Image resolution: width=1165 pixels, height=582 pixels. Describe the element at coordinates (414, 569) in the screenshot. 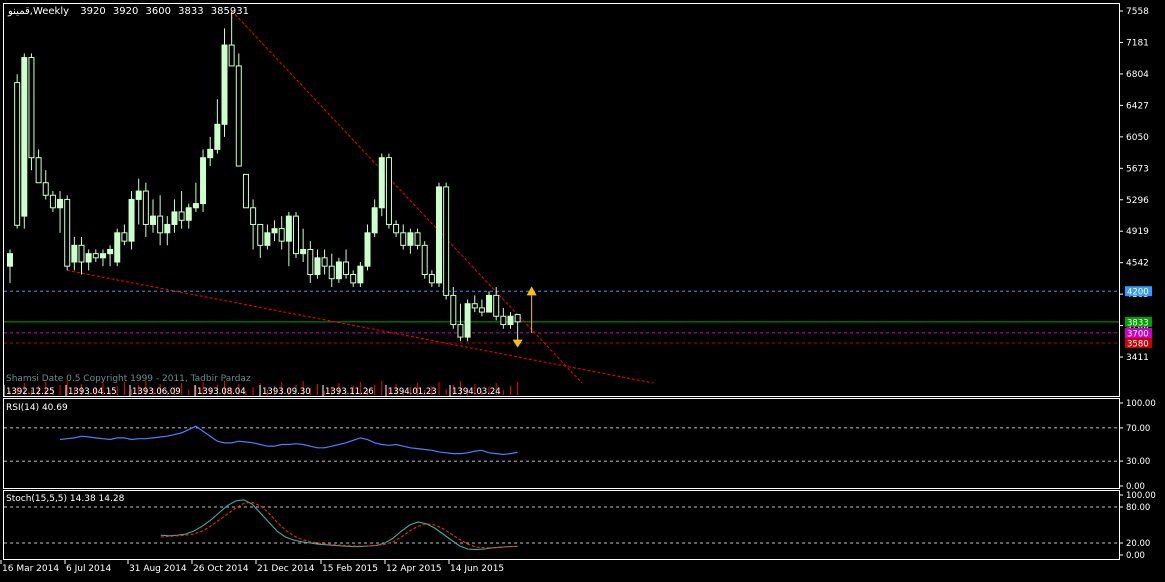

I see `x-axis-date-label: 12 Apr 2015` at that location.